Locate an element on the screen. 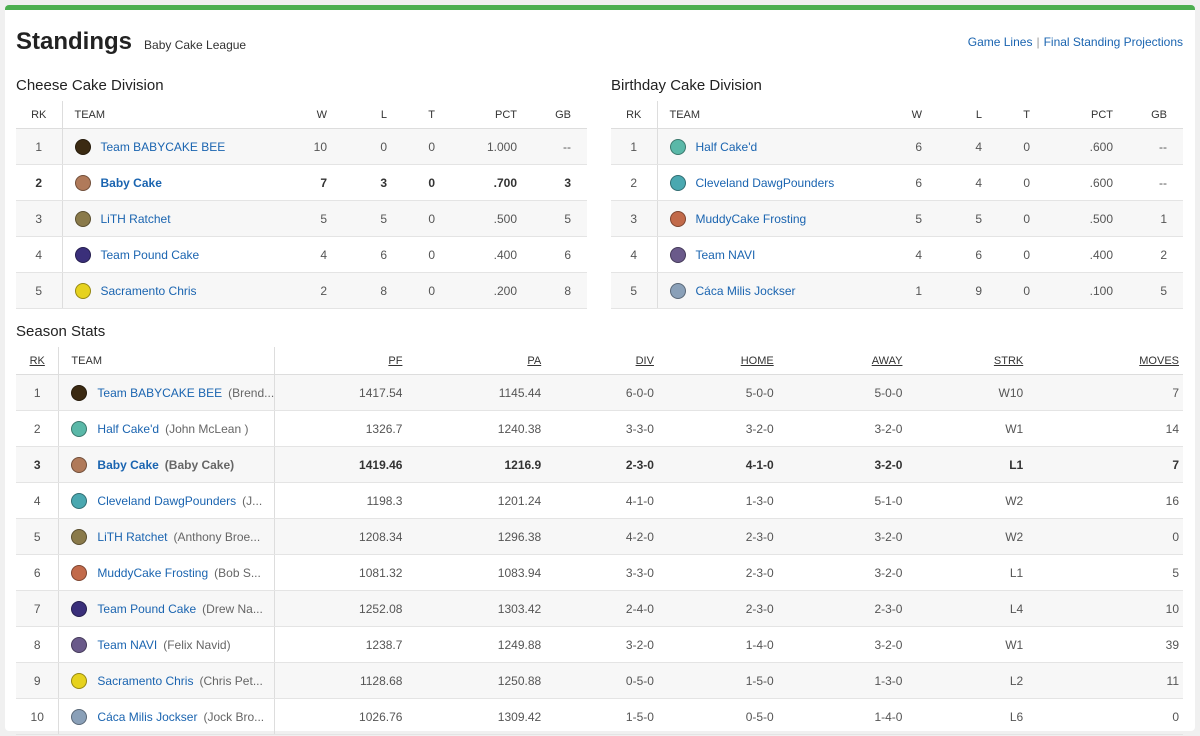 This screenshot has height=736, width=1200. table-row: 1 Half Cake'd 6 4 0.600 -- is located at coordinates (897, 146).